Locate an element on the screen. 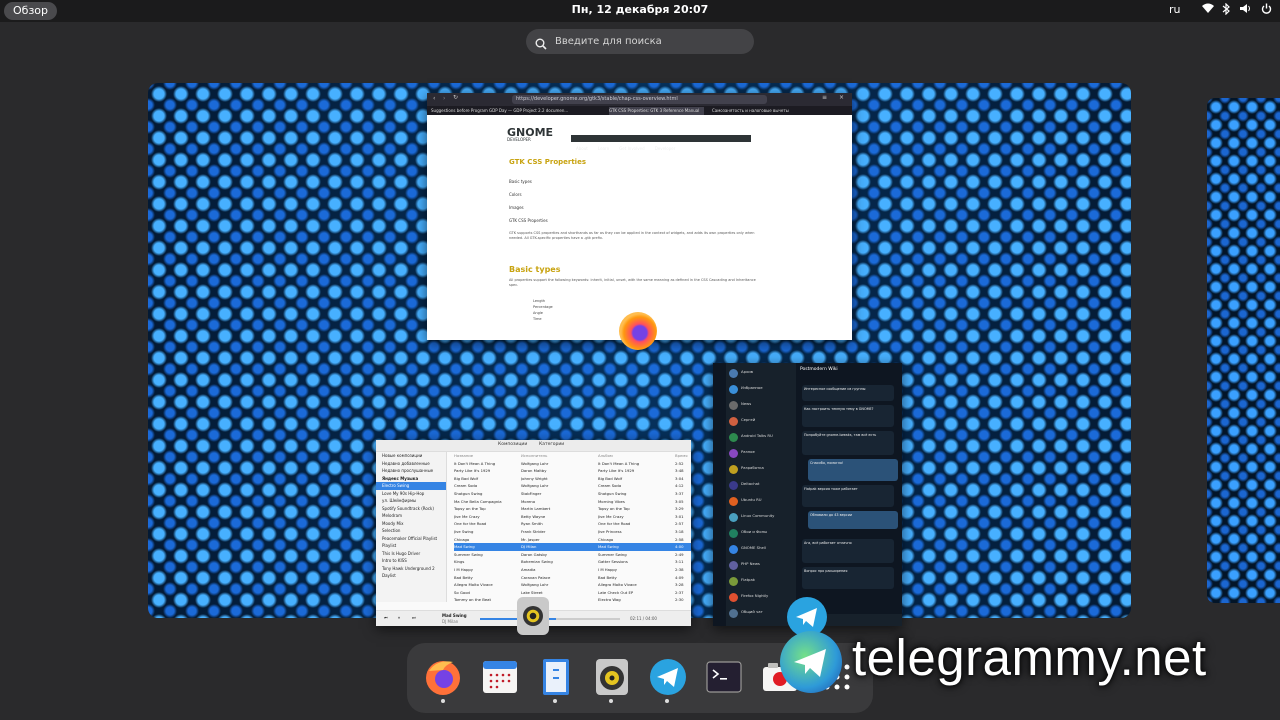  table-row: Bad Betty Caravan Palace Bad Betty 4:09 is located at coordinates (572, 578).